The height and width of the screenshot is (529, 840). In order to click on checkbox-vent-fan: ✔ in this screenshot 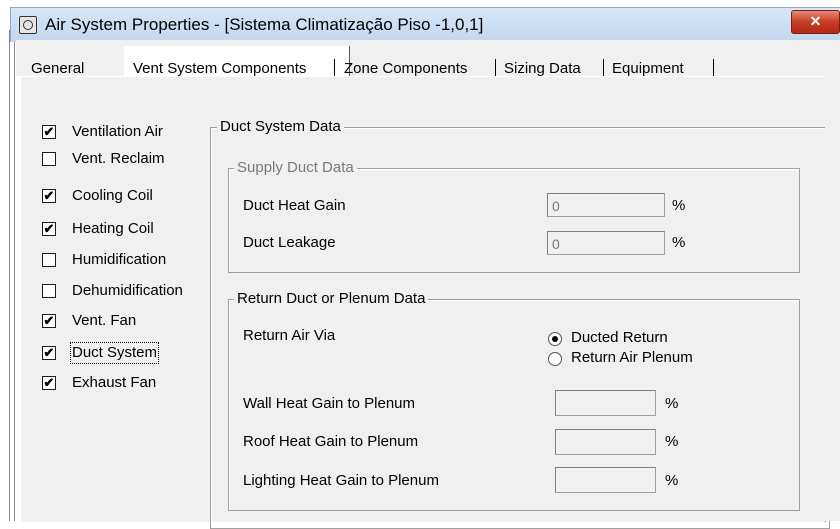, I will do `click(49, 321)`.